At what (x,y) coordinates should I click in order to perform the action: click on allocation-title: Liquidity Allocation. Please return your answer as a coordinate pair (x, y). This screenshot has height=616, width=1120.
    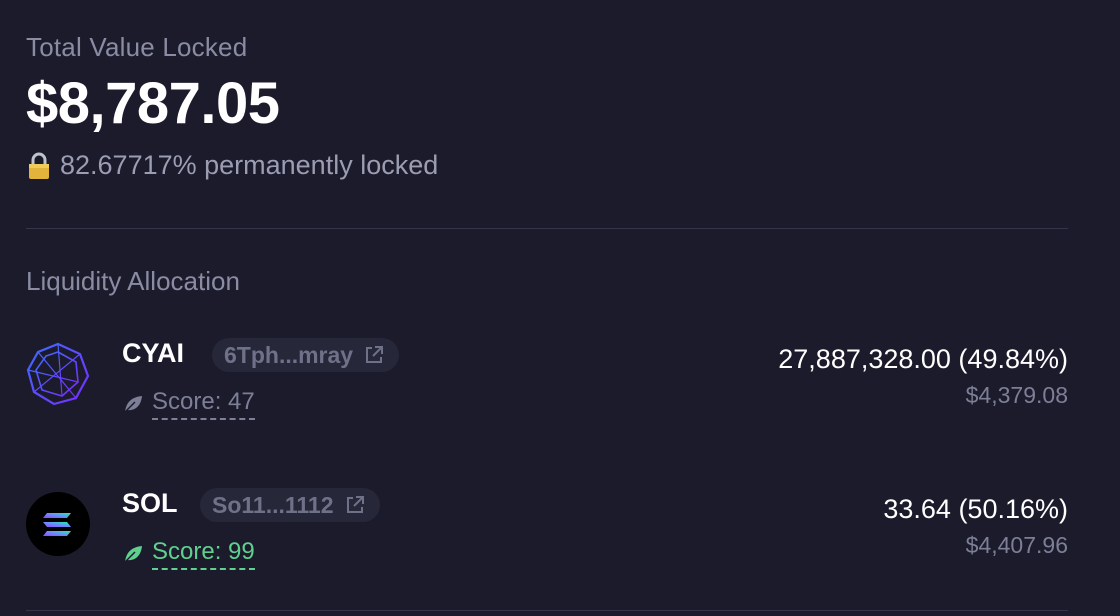
    Looking at the image, I should click on (133, 281).